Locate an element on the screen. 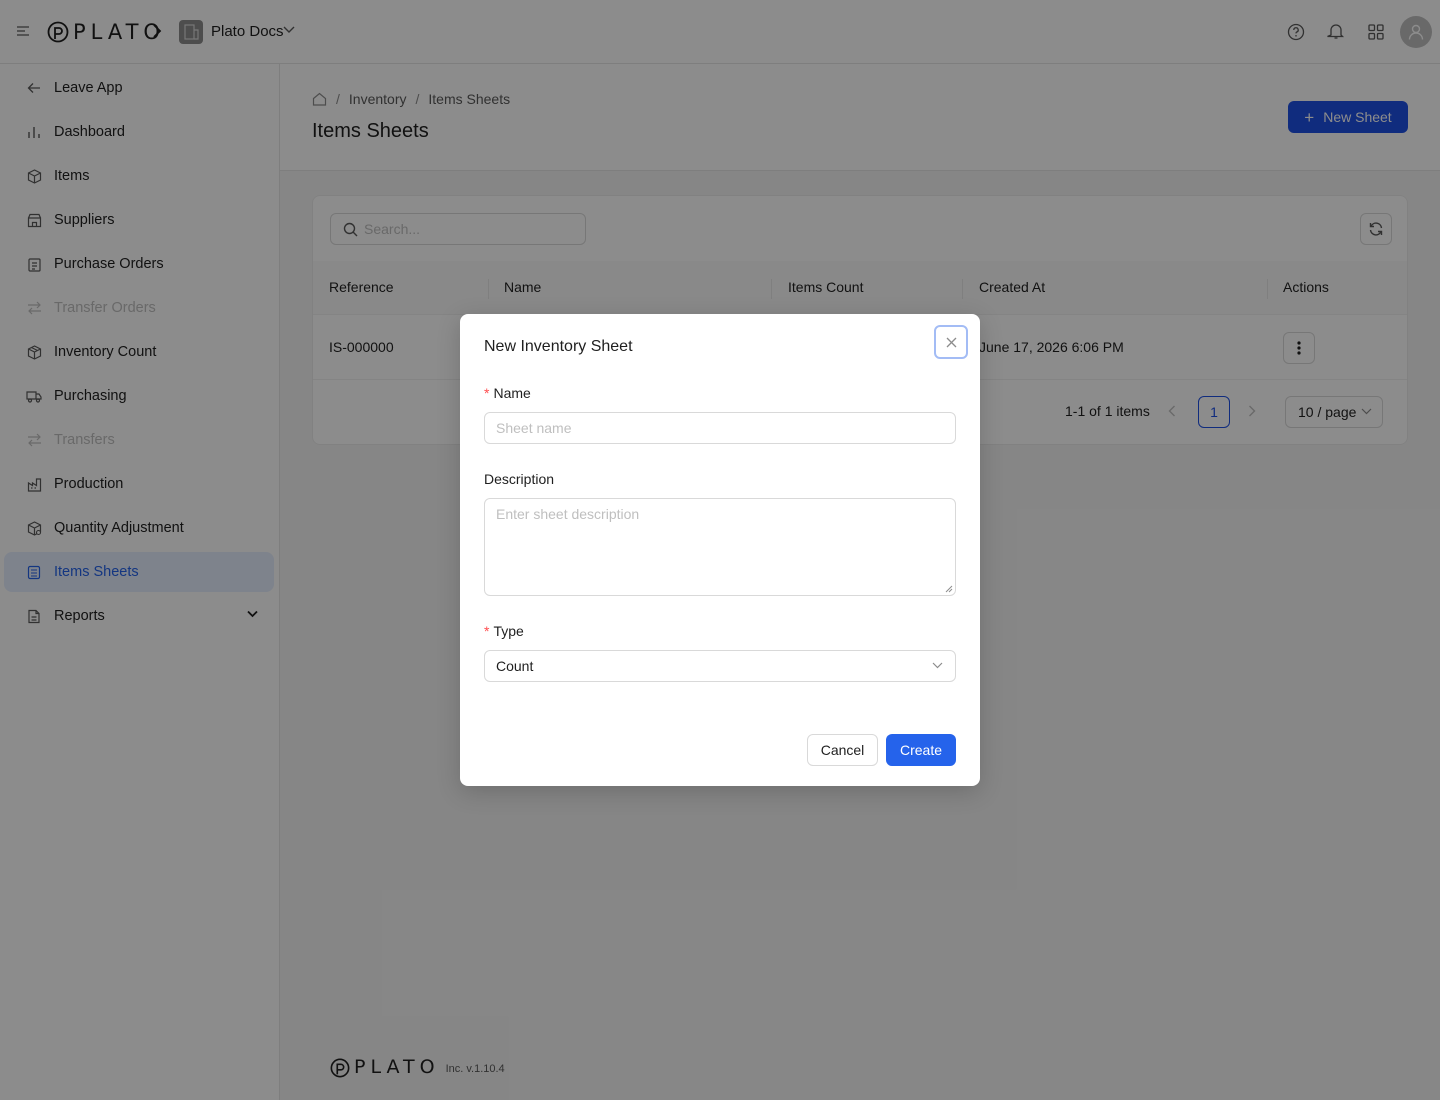  chevron-down-icon is located at coordinates (937, 665).